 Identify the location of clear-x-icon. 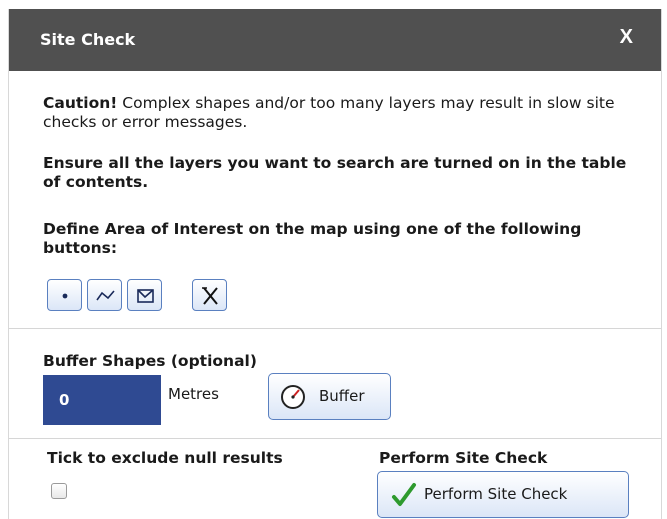
(210, 296).